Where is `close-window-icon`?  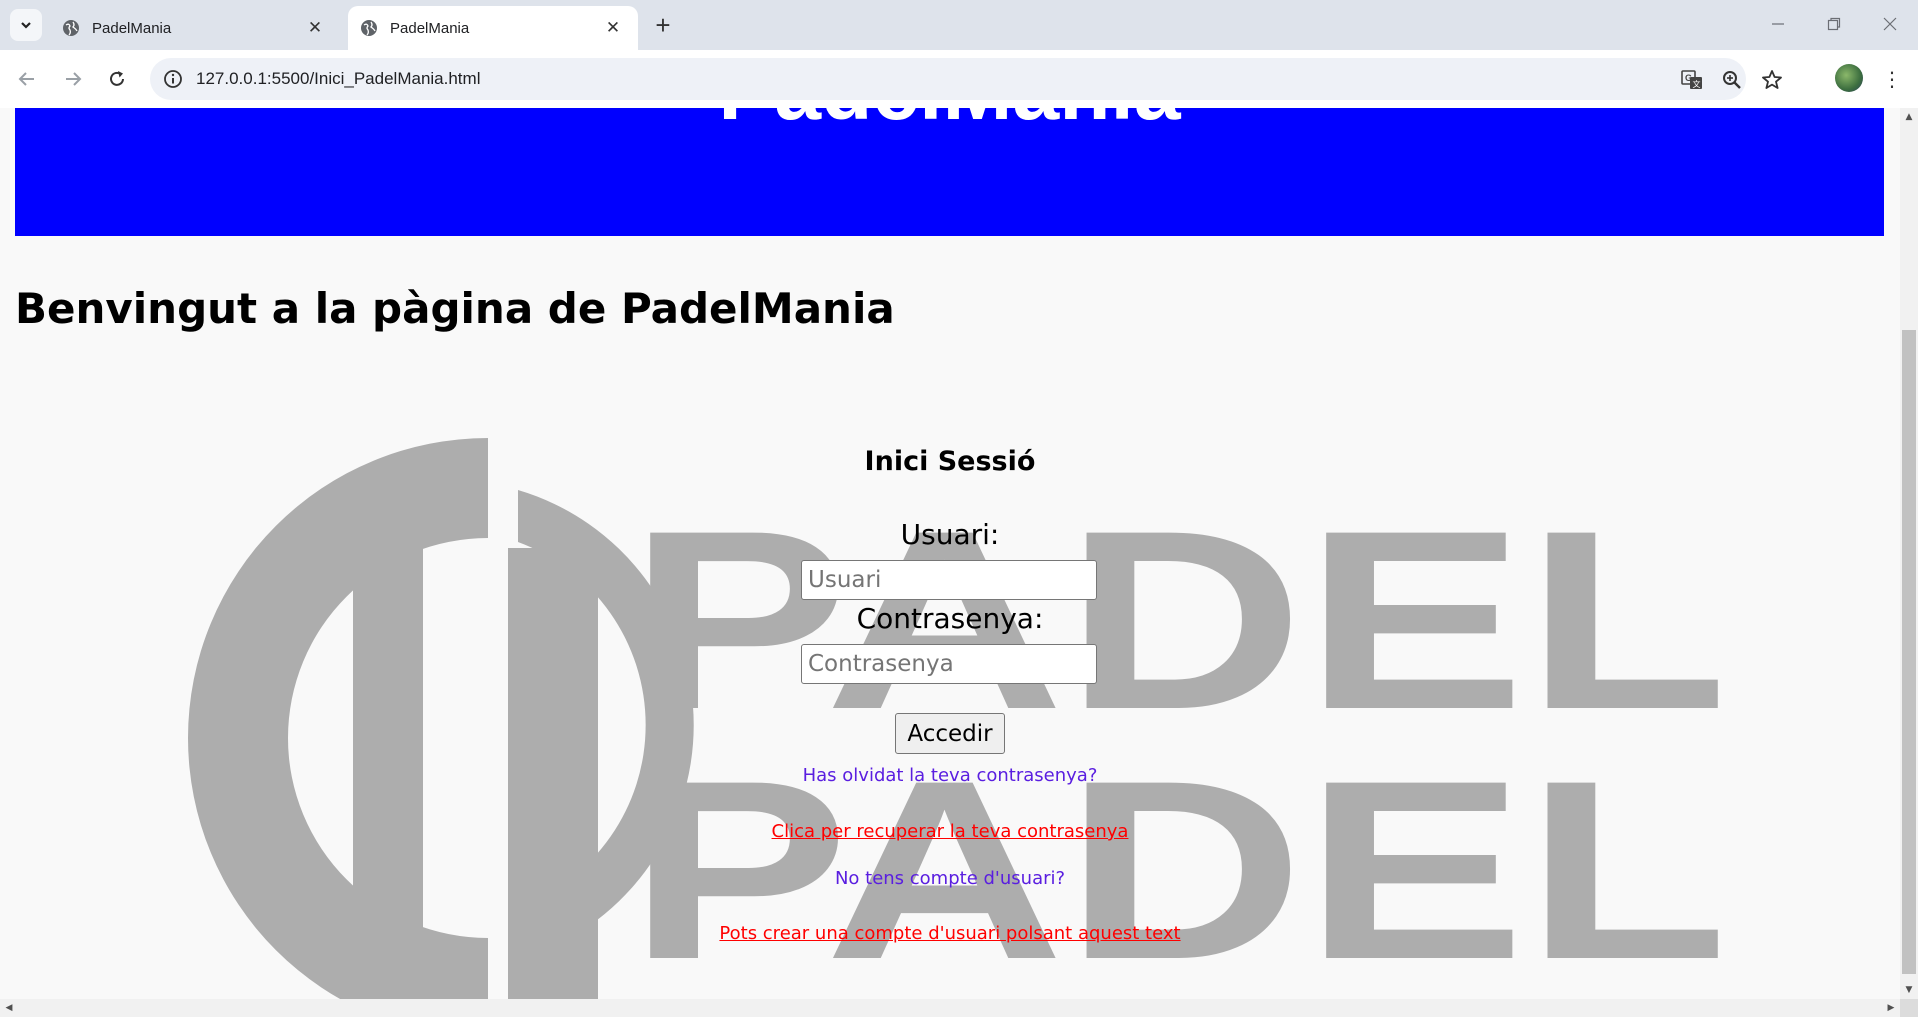
close-window-icon is located at coordinates (1890, 24).